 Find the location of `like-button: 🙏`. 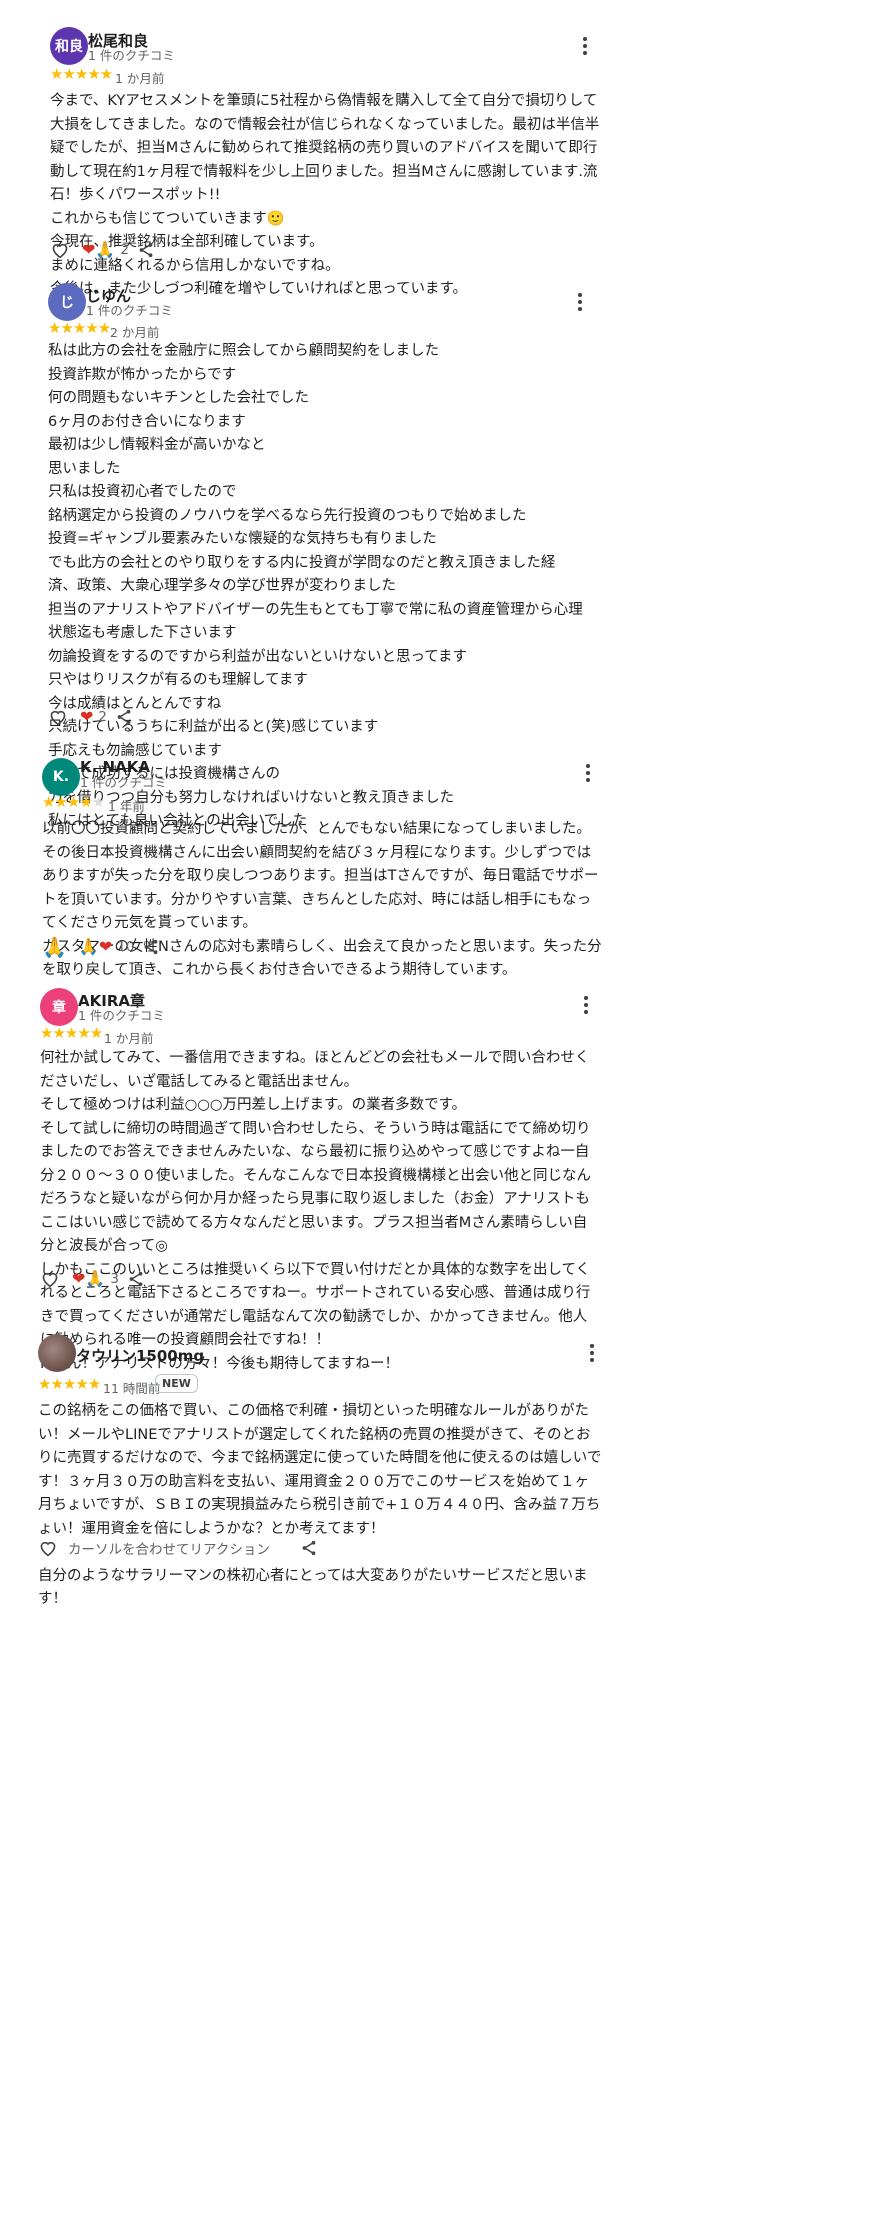

like-button: 🙏 is located at coordinates (54, 947).